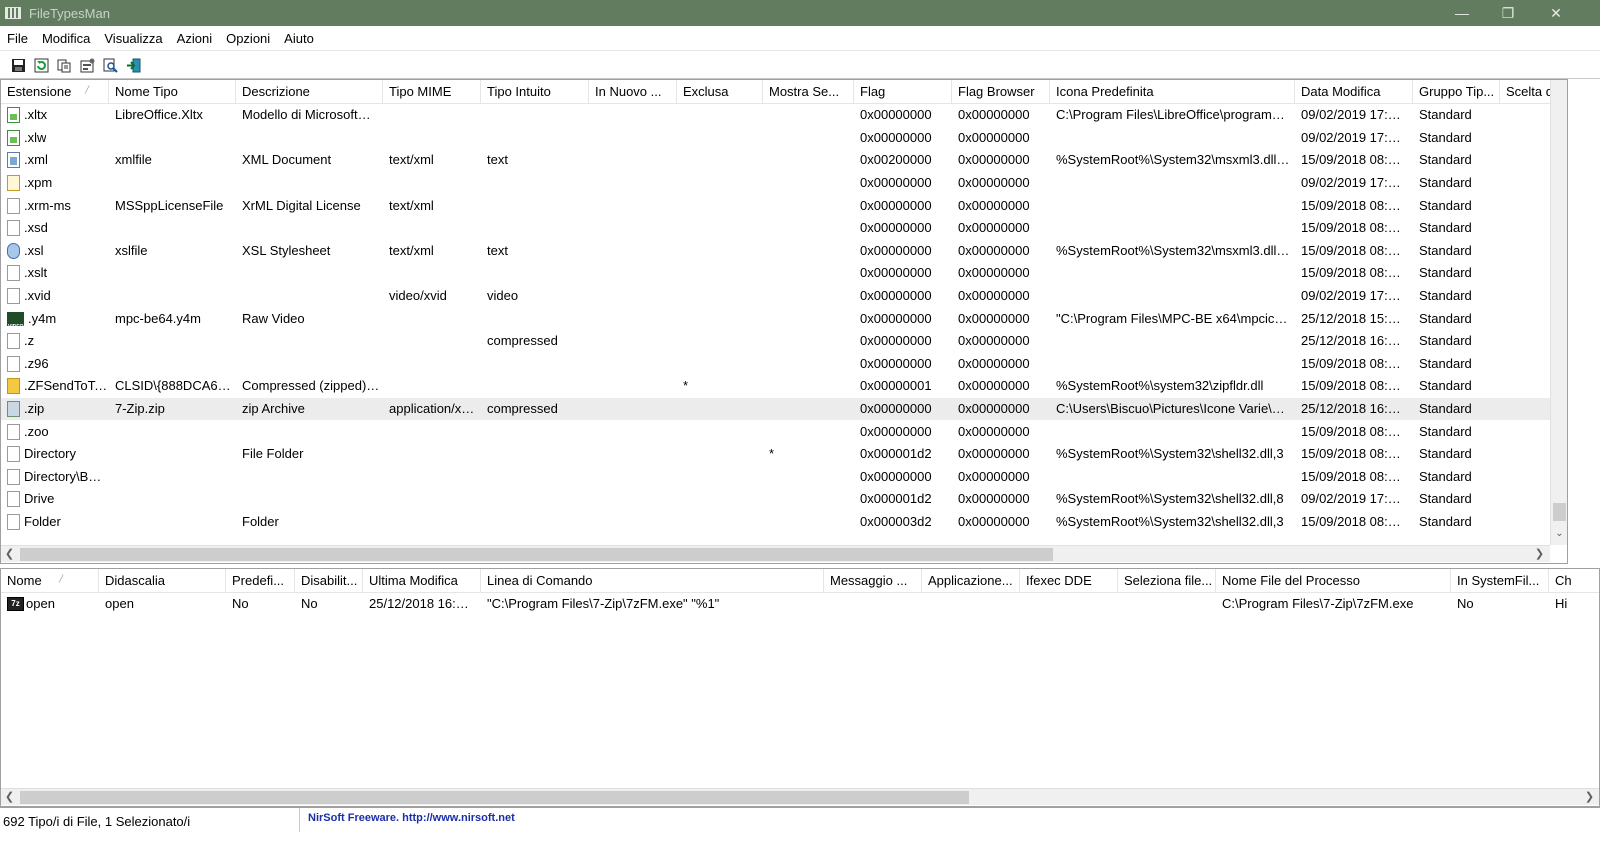 The image size is (1600, 849). Describe the element at coordinates (1172, 92) in the screenshot. I see `column-header-icona-predefinita: Icona Predefinita` at that location.